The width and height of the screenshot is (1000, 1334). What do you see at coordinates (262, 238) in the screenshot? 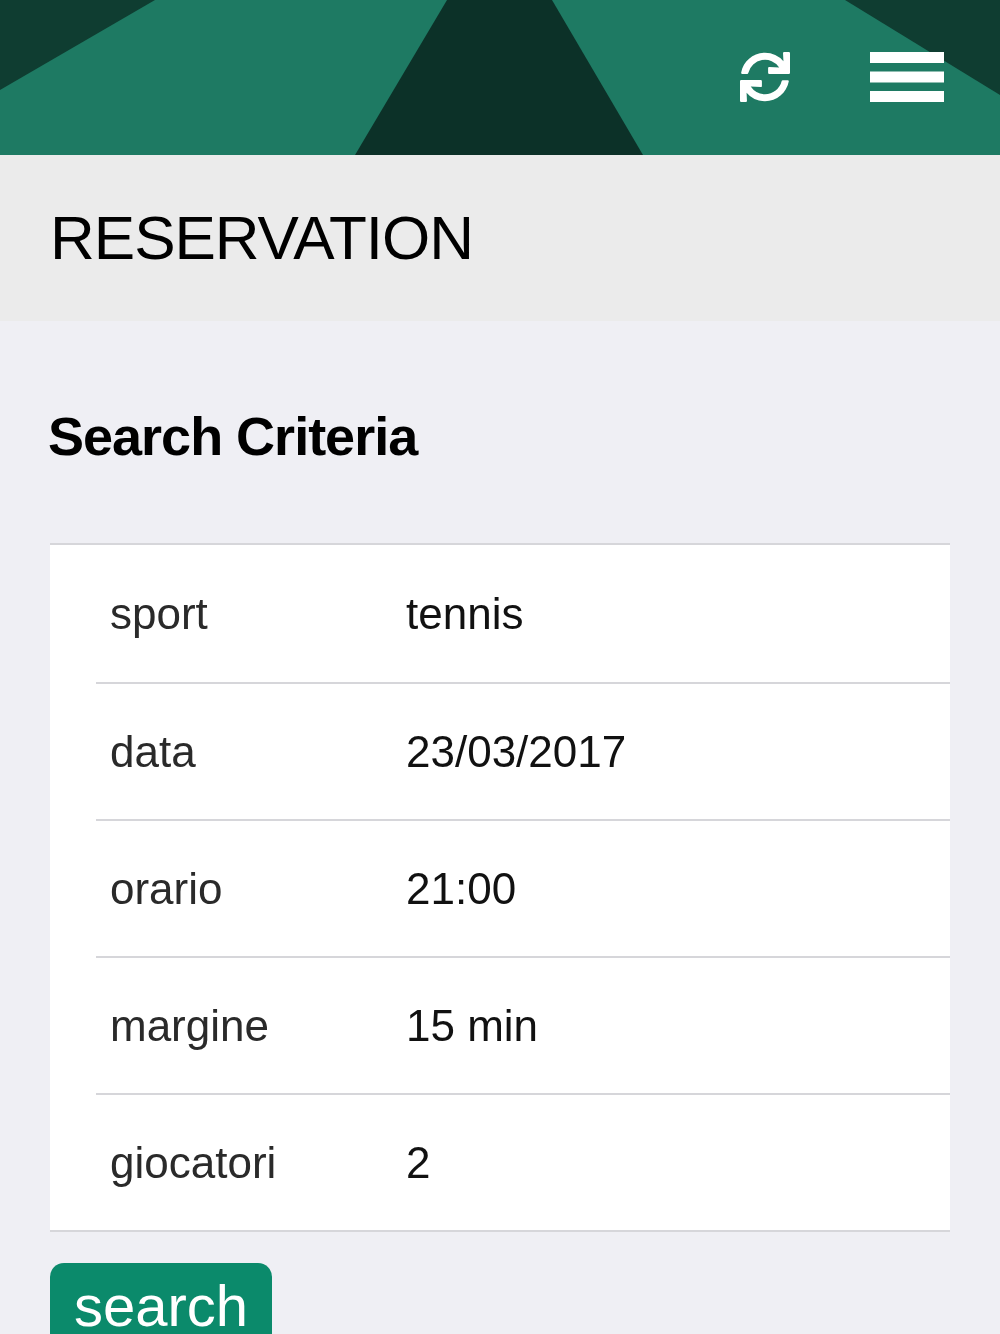
I see `page-title: RESERVATION` at bounding box center [262, 238].